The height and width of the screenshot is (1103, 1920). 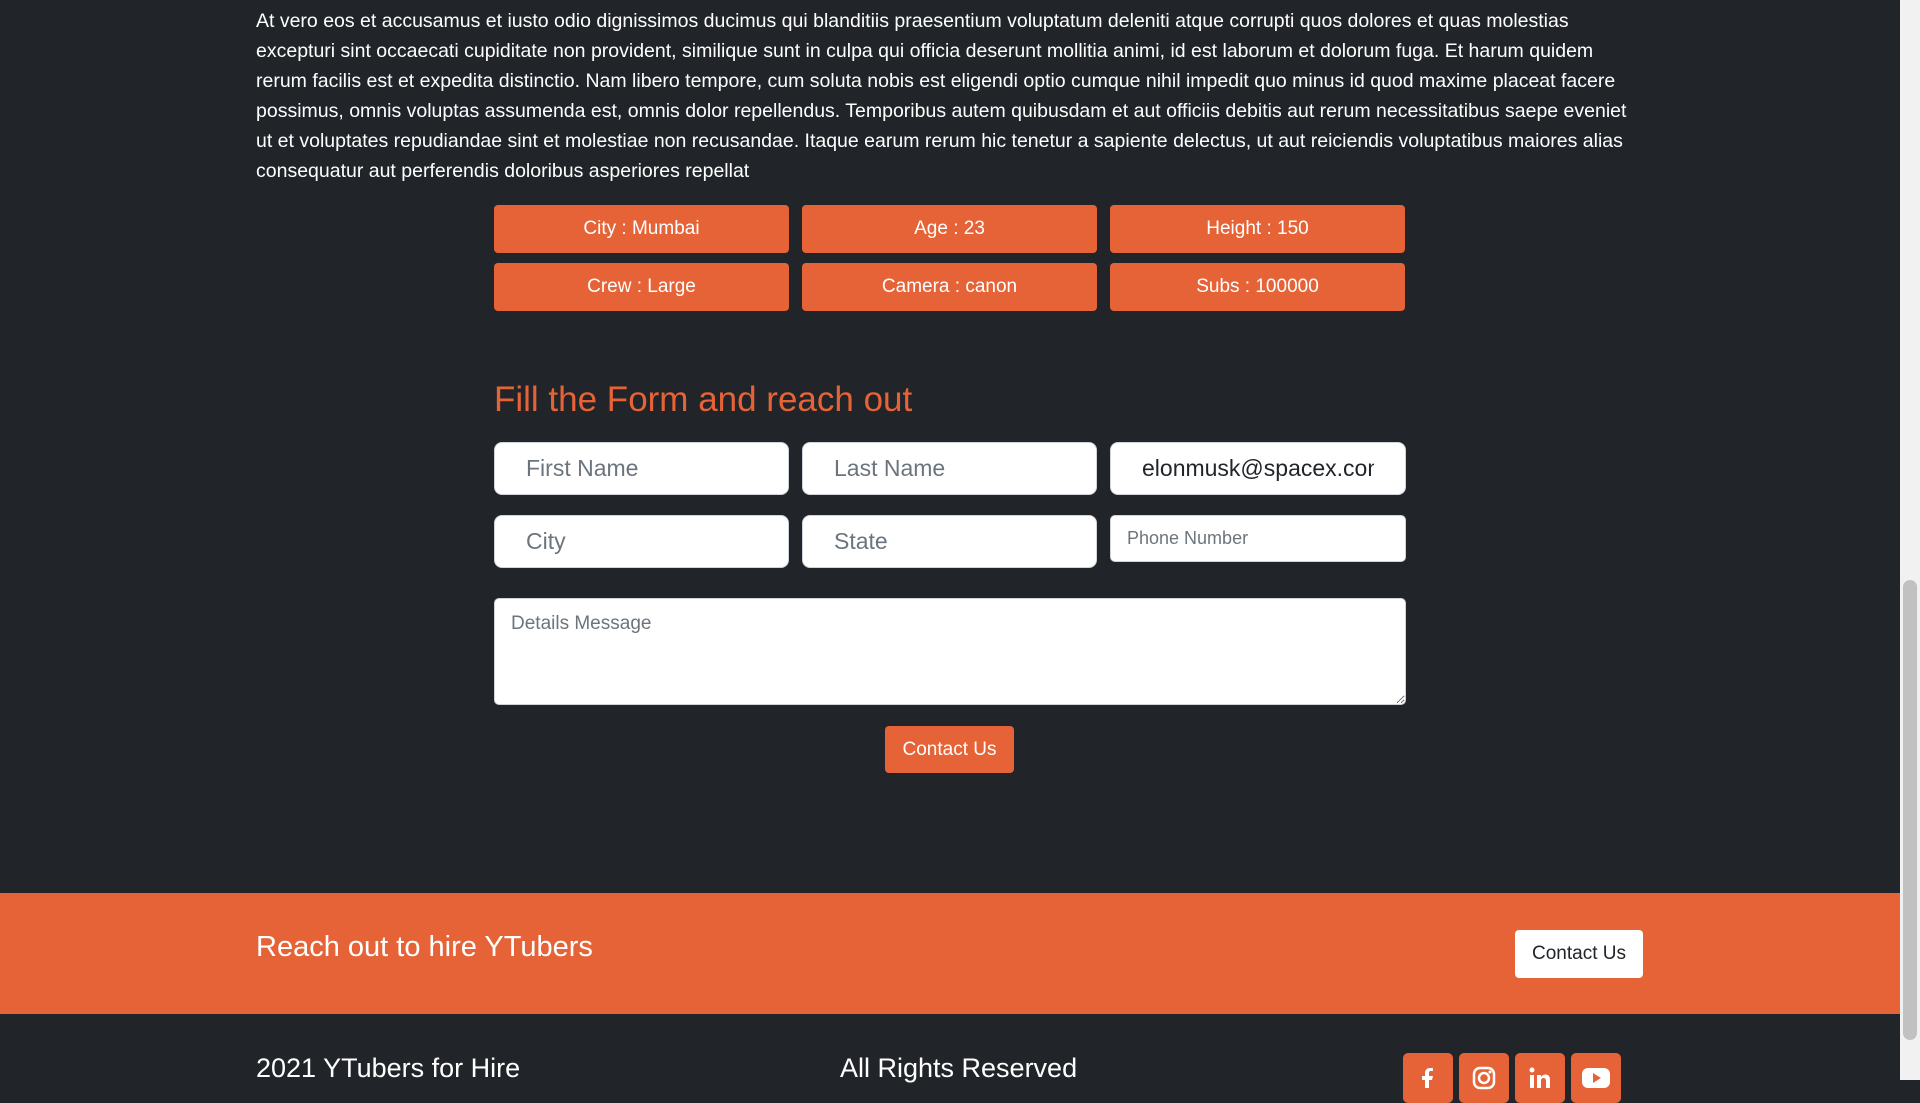 I want to click on footer-rights: All Rights Reserved, so click(x=959, y=1068).